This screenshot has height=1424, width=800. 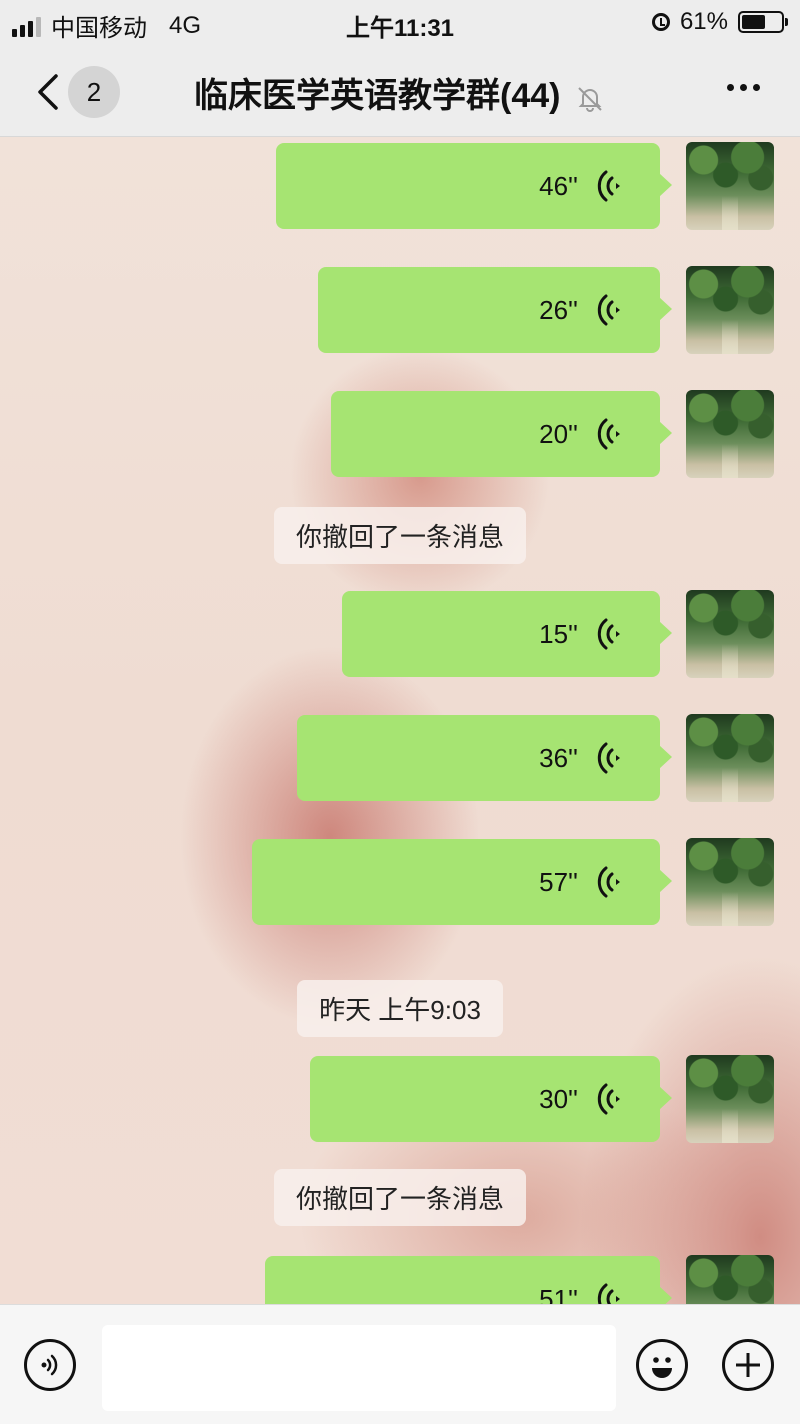 I want to click on status-bar: 中国移动 4G 上午11:31 61%, so click(x=400, y=24).